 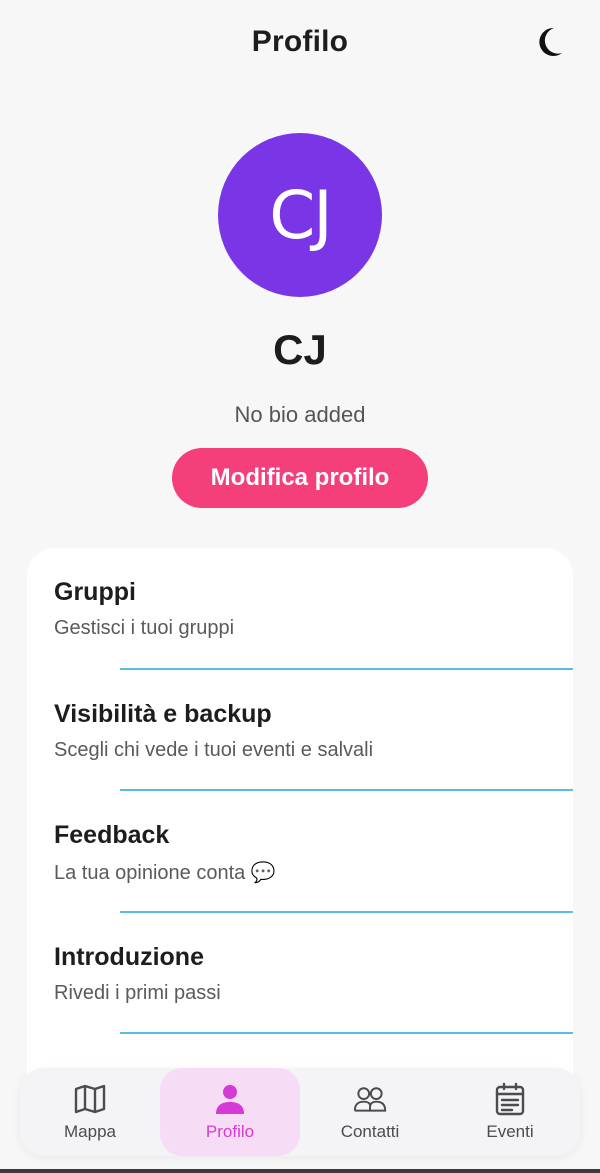 I want to click on nav-label: Contatti, so click(x=370, y=1131).